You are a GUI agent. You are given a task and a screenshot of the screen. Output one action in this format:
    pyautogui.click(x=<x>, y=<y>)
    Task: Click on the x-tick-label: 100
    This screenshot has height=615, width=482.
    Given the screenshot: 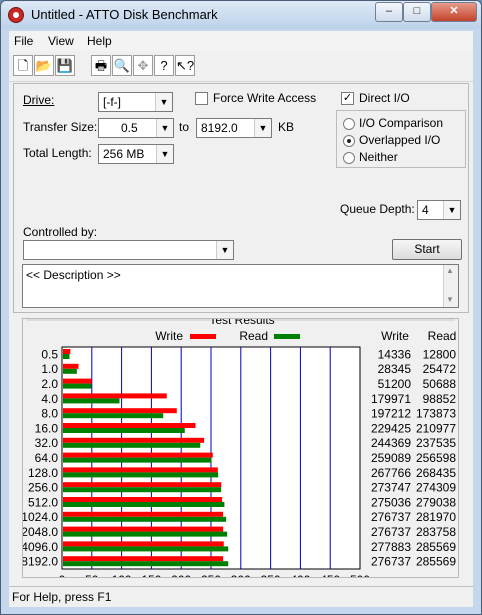 What is the action you would take?
    pyautogui.click(x=122, y=575)
    